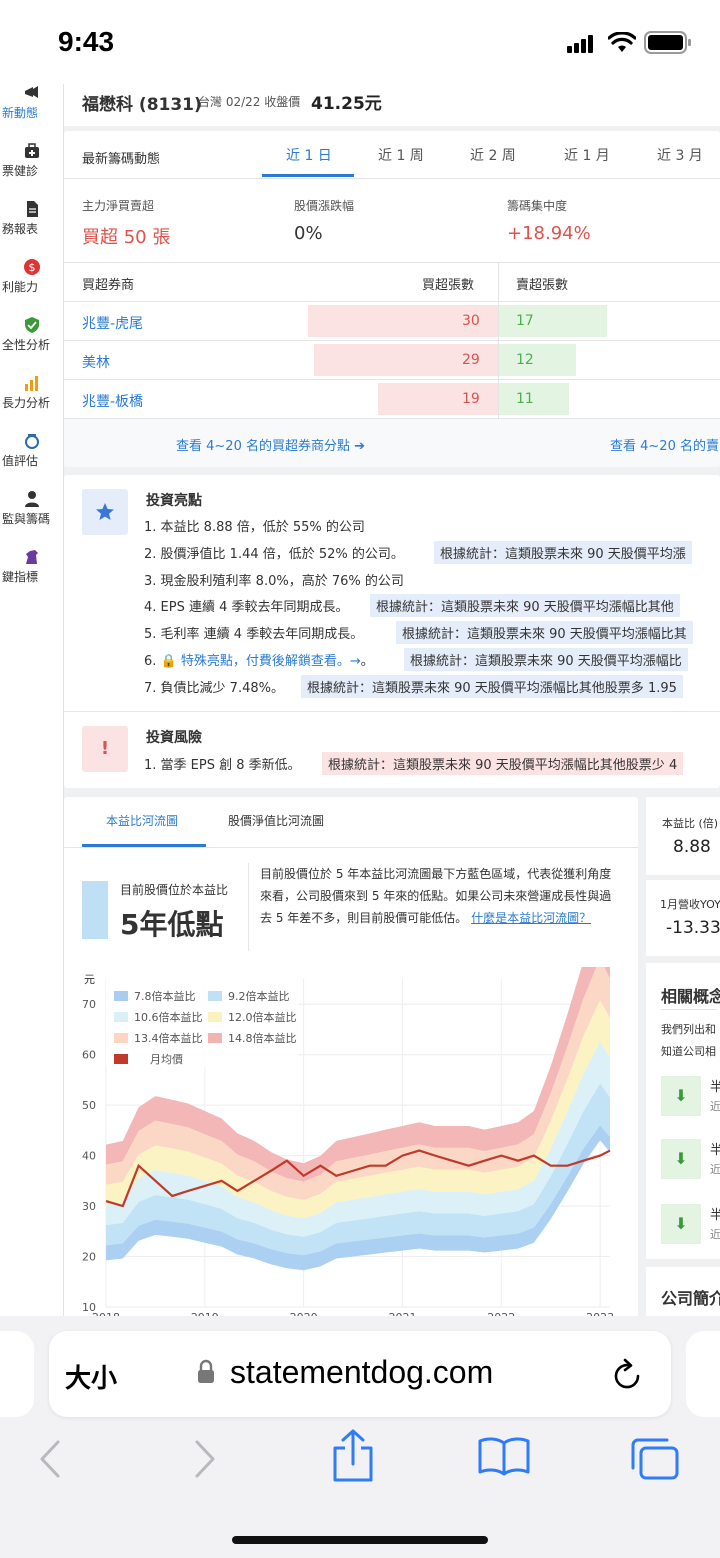  Describe the element at coordinates (688, 1040) in the screenshot. I see `concept-desc: 我們列出和 知道公司相` at that location.